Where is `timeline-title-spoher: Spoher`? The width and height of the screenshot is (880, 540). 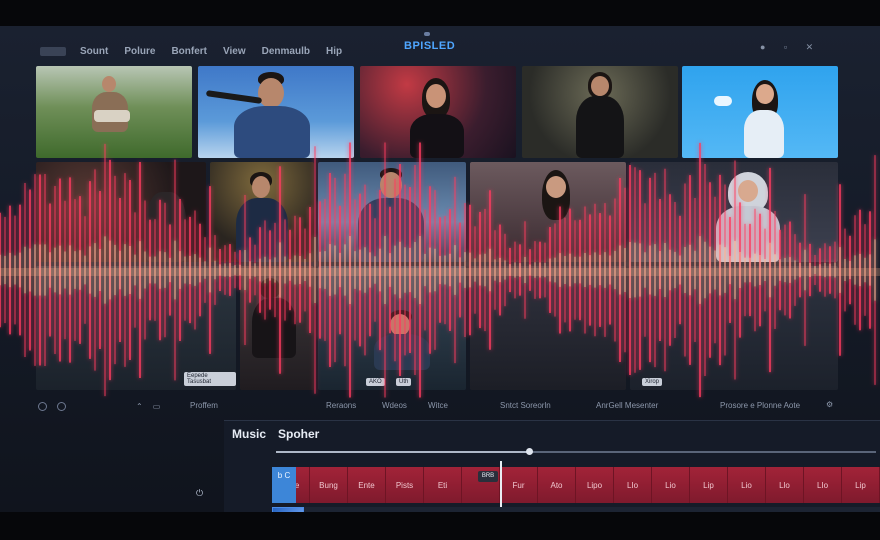 timeline-title-spoher: Spoher is located at coordinates (299, 434).